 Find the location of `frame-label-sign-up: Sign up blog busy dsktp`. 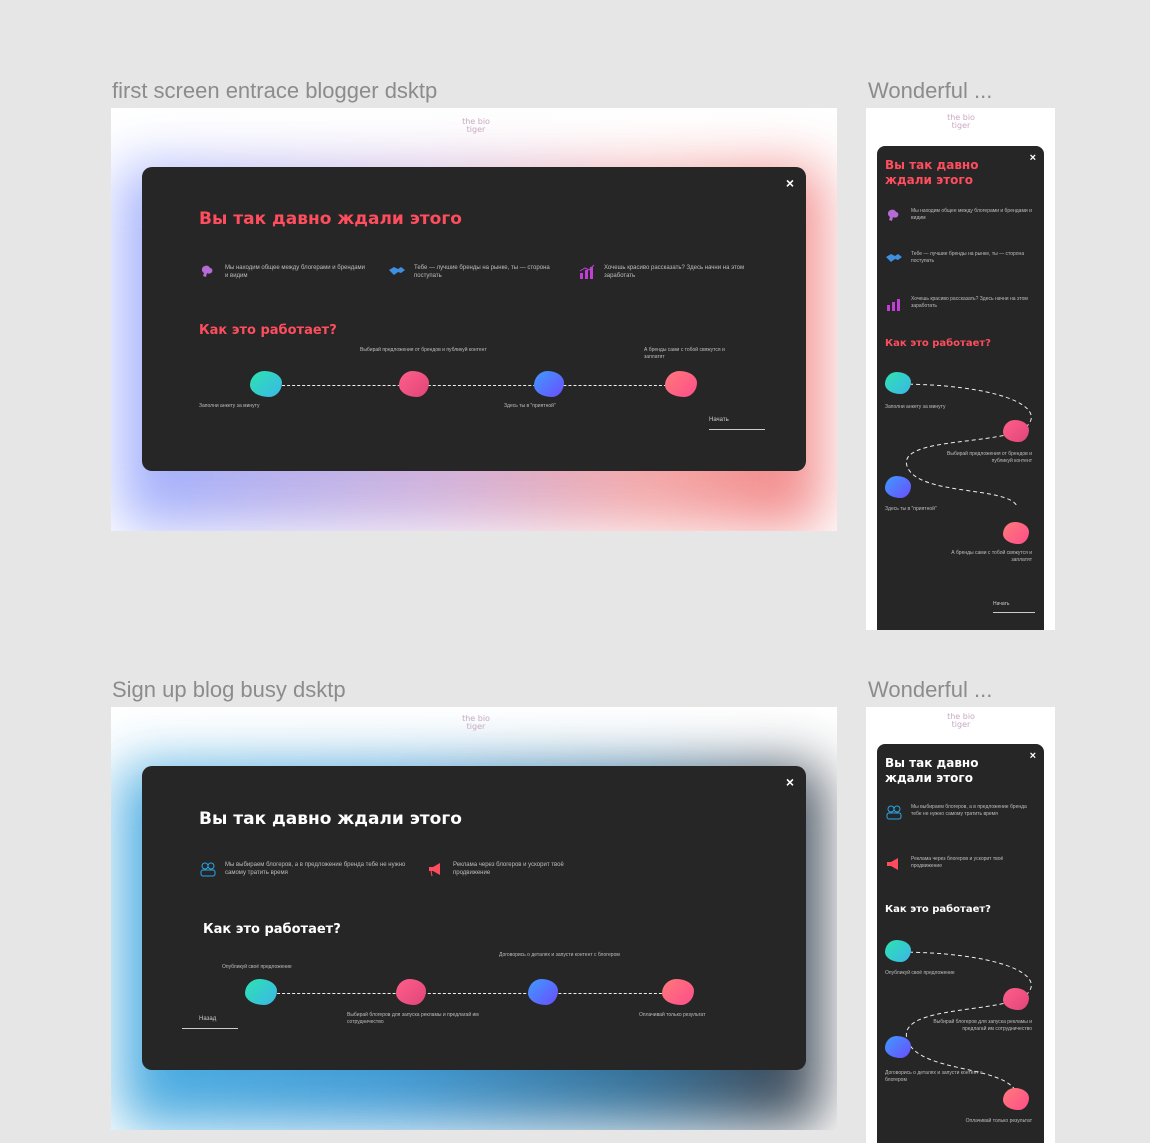

frame-label-sign-up: Sign up blog busy dsktp is located at coordinates (229, 690).